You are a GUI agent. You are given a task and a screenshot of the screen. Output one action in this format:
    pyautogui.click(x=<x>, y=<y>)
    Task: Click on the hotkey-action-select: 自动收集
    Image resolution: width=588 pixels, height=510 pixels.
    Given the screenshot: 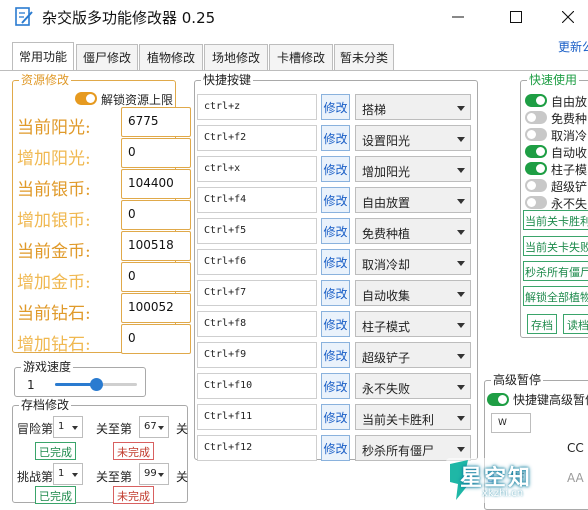 What is the action you would take?
    pyautogui.click(x=413, y=293)
    